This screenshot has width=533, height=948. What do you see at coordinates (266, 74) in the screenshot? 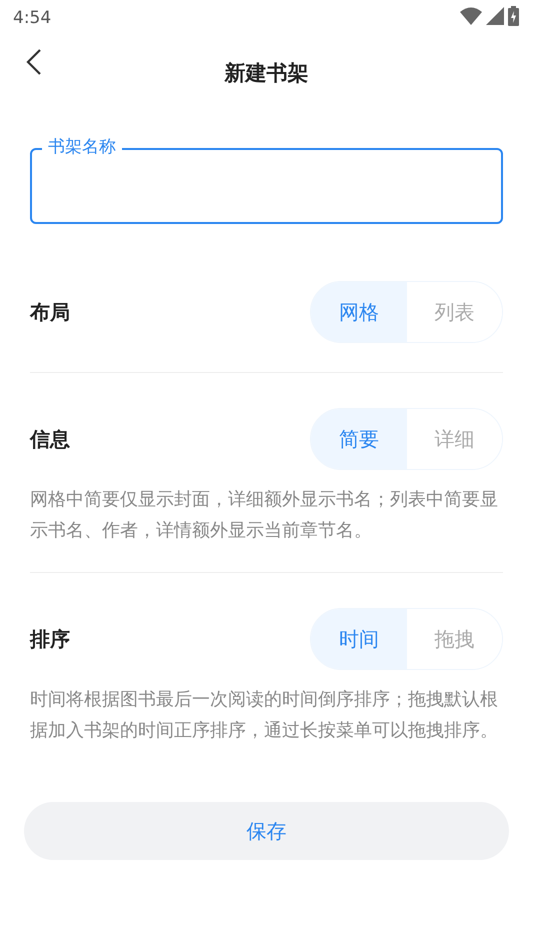
I see `page-title: 新建书架` at bounding box center [266, 74].